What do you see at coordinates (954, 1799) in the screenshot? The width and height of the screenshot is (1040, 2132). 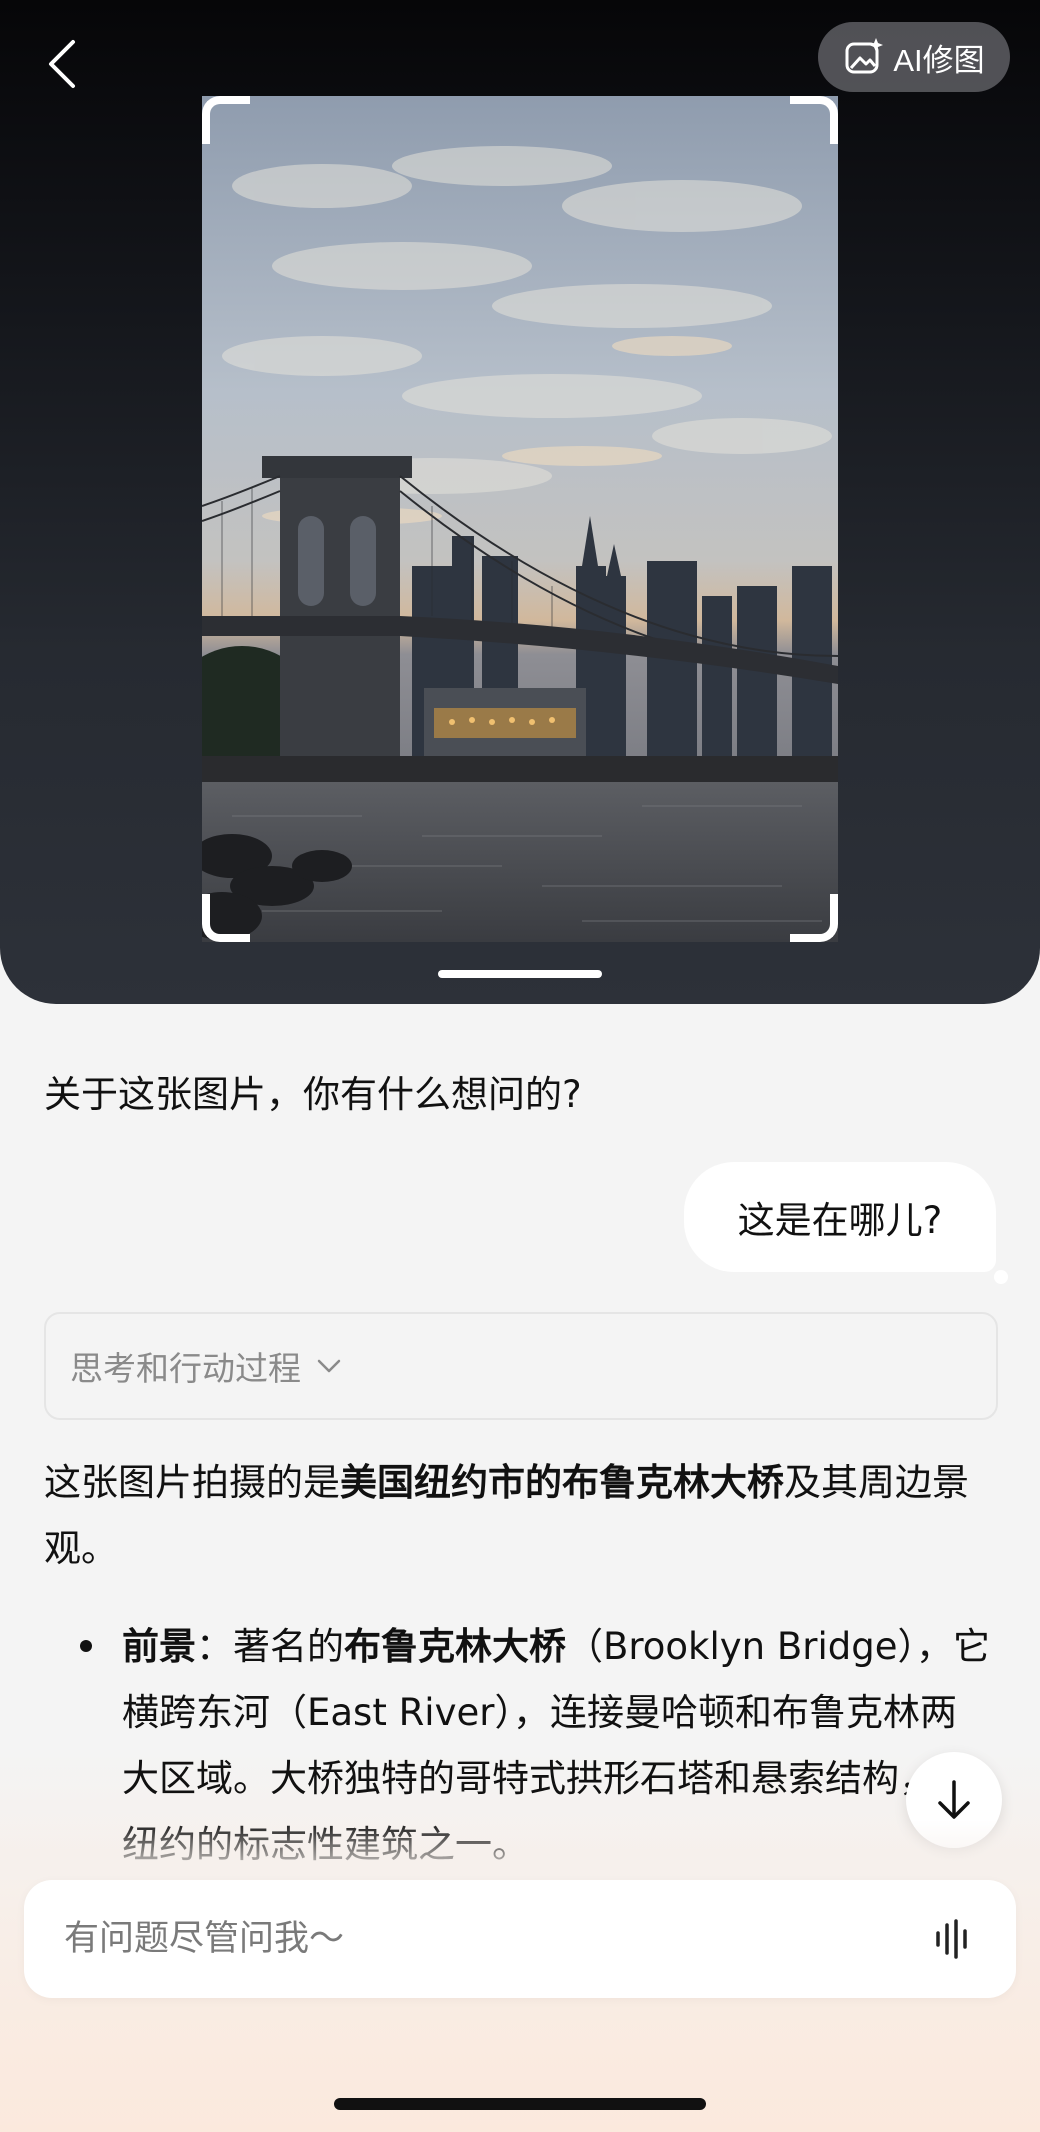 I see `arrow-down-icon` at bounding box center [954, 1799].